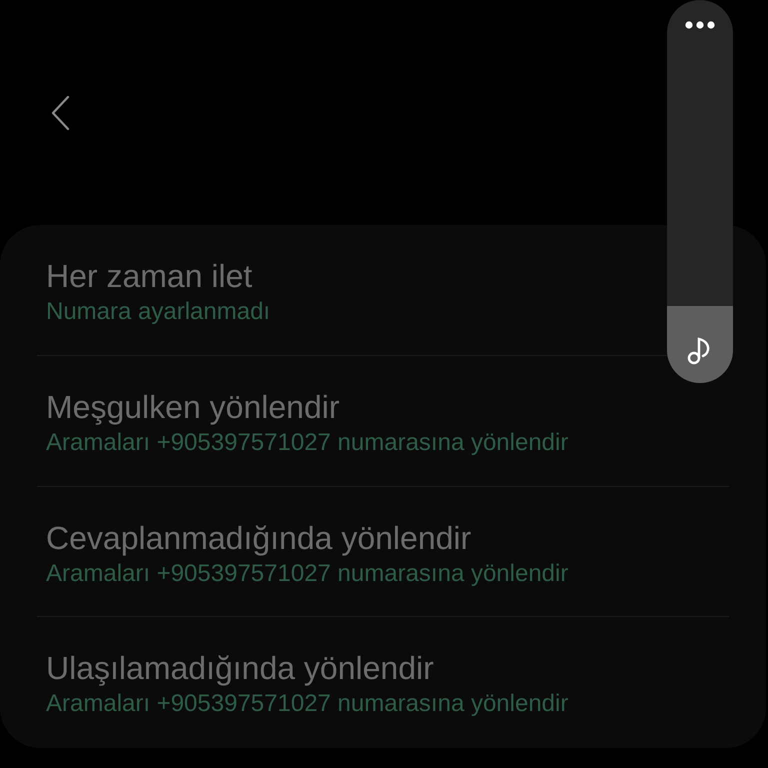 The height and width of the screenshot is (768, 768). I want to click on music-note-icon, so click(699, 351).